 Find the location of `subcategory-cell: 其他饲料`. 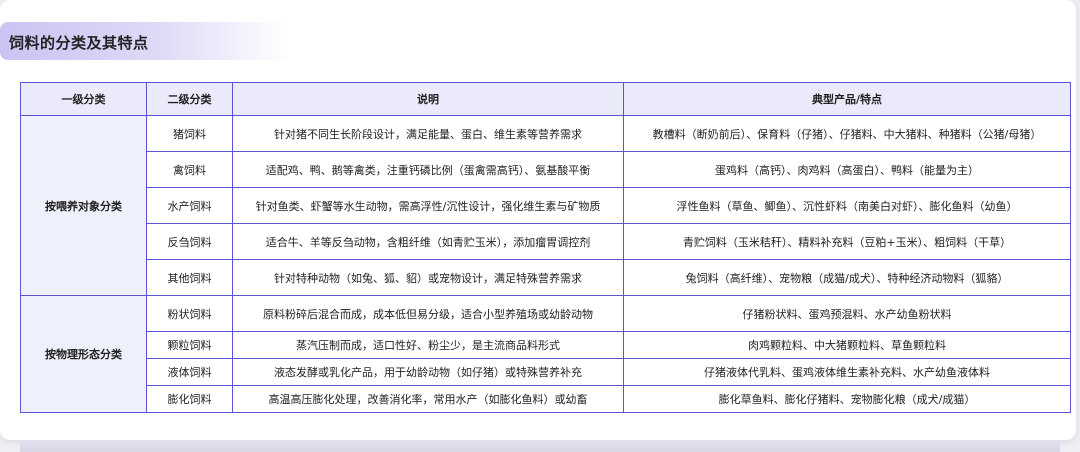

subcategory-cell: 其他饲料 is located at coordinates (189, 277).